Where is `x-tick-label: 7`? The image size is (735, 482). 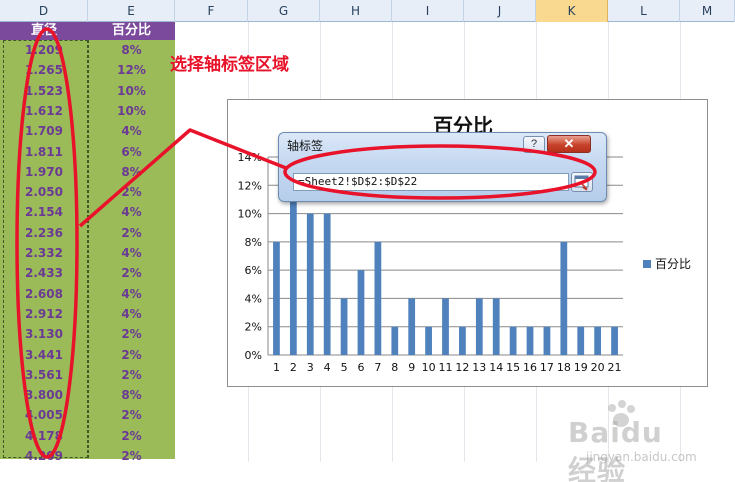 x-tick-label: 7 is located at coordinates (377, 367).